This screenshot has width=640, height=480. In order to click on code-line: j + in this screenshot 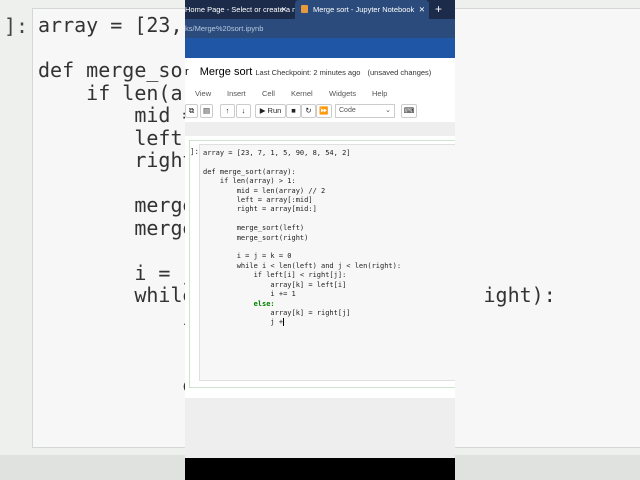, I will do `click(302, 322)`.